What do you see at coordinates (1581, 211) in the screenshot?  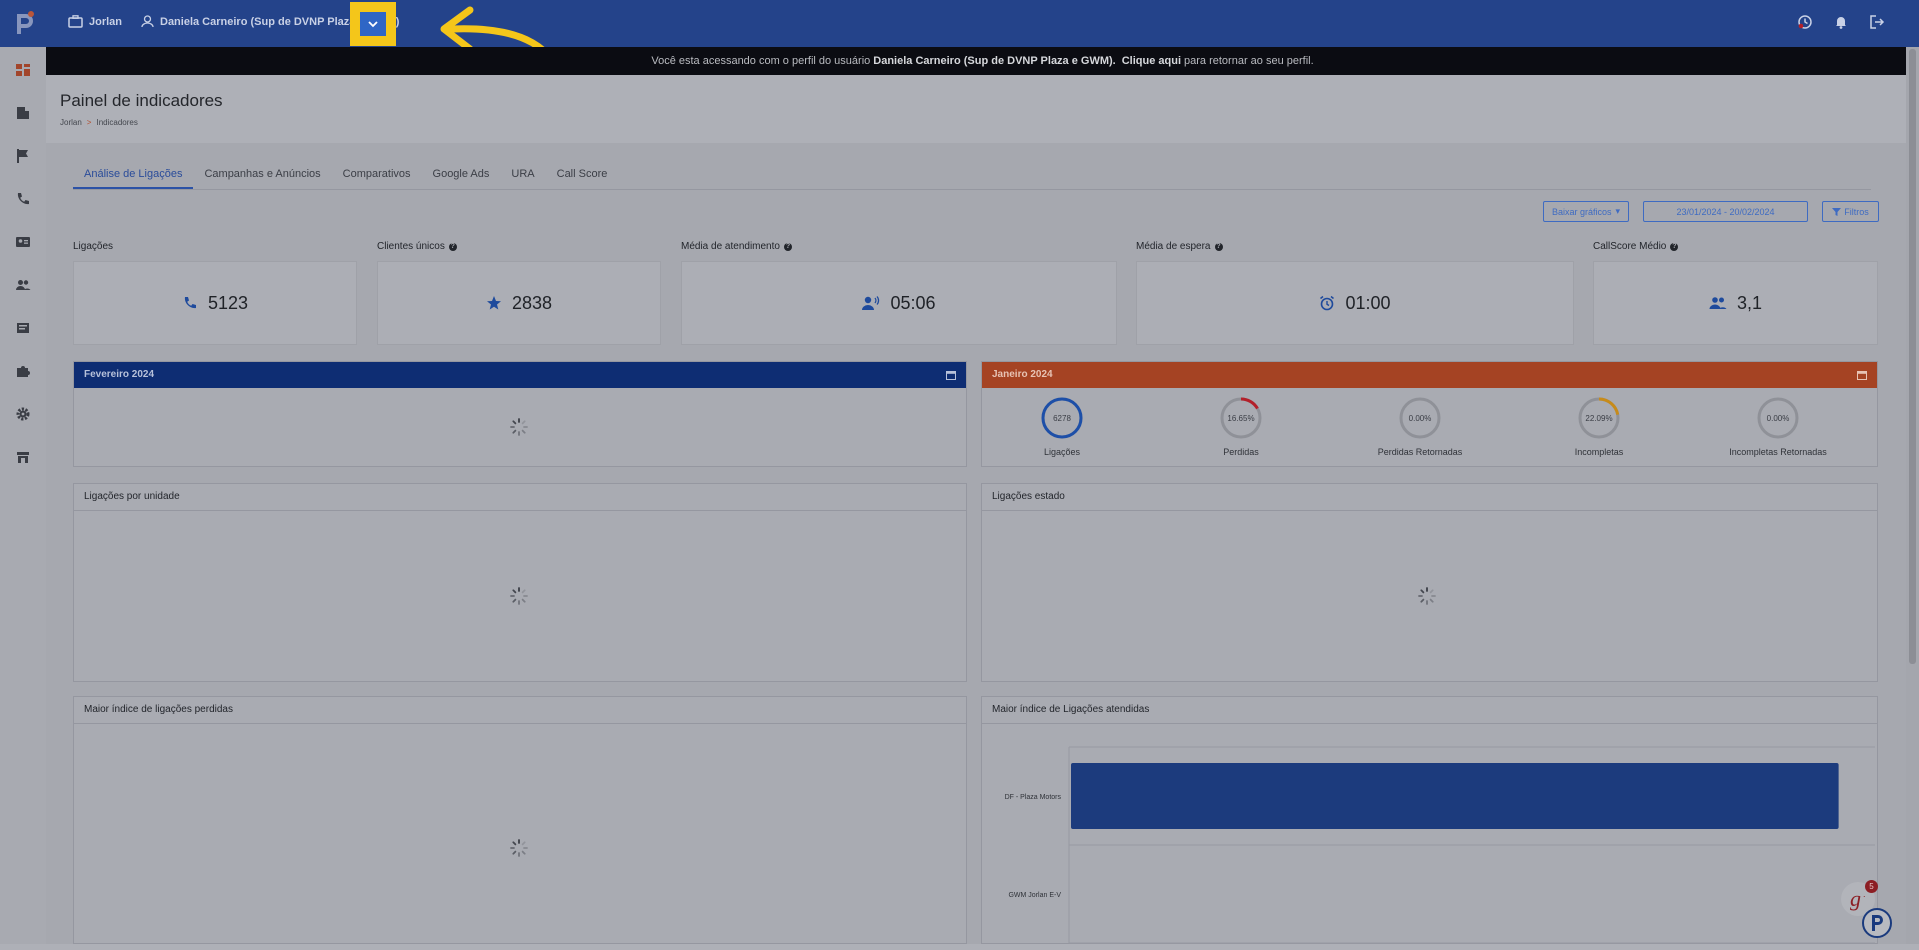 I see `download-charts-label: Baixar gráficos` at bounding box center [1581, 211].